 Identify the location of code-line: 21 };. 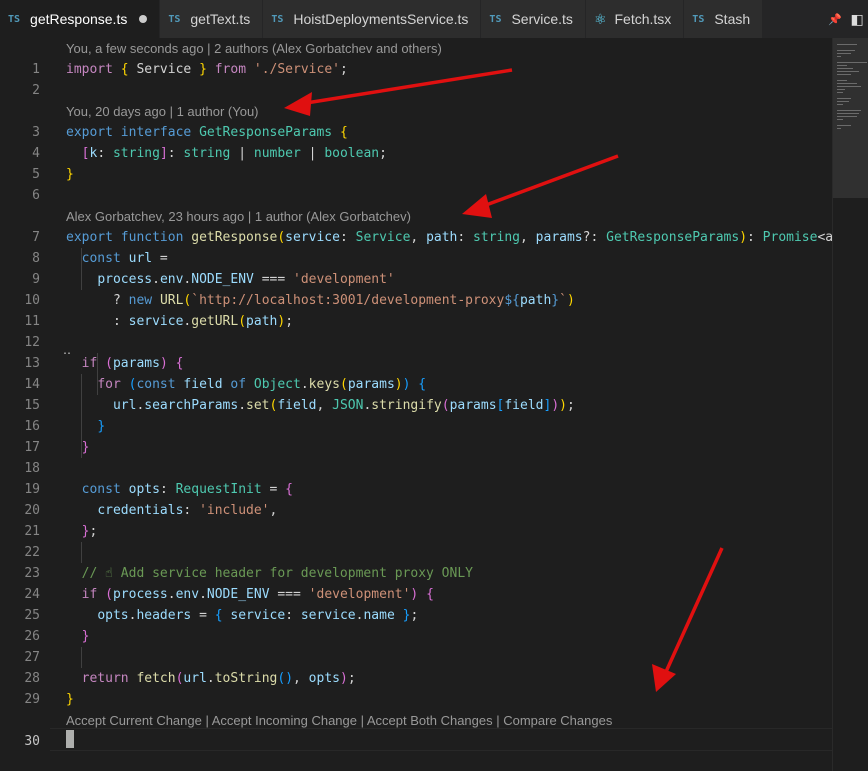
(416, 531).